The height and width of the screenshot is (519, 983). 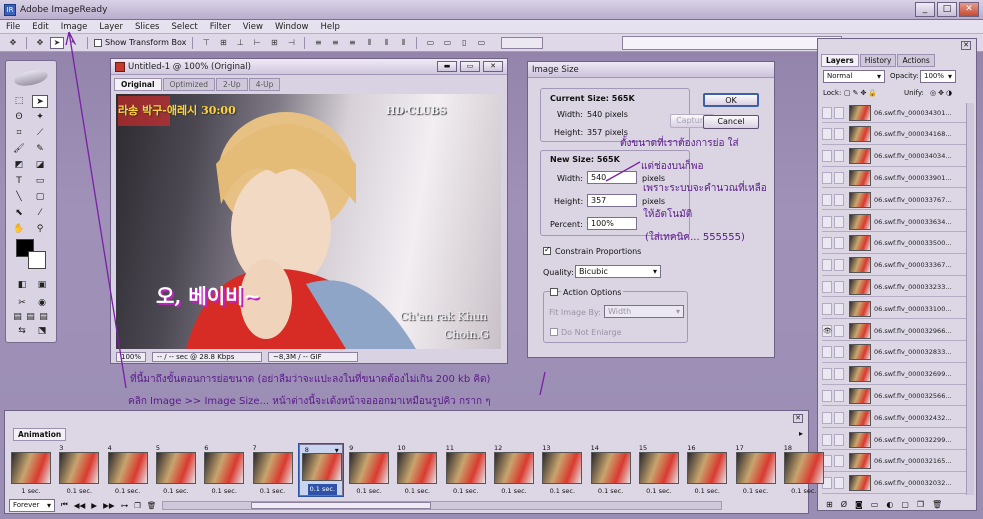 What do you see at coordinates (274, 43) in the screenshot?
I see `align-hcenter-icon: ⊞` at bounding box center [274, 43].